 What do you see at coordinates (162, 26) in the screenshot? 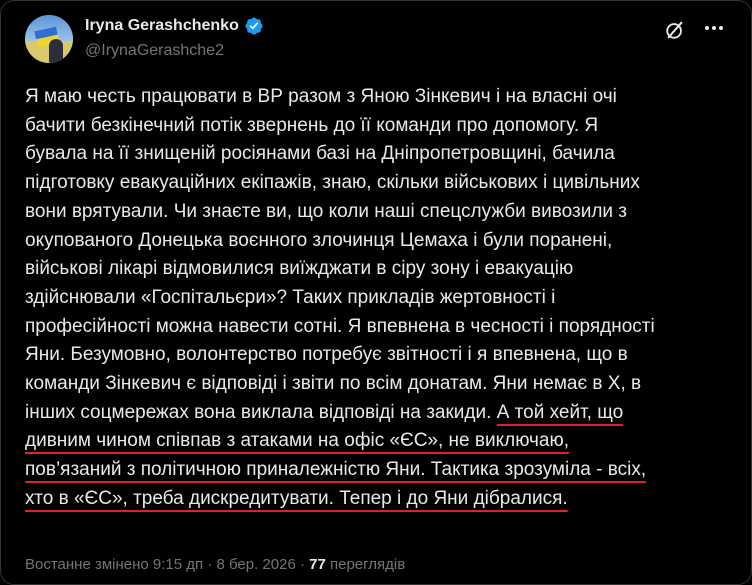
I see `author-name: Iryna Gerashchenko` at bounding box center [162, 26].